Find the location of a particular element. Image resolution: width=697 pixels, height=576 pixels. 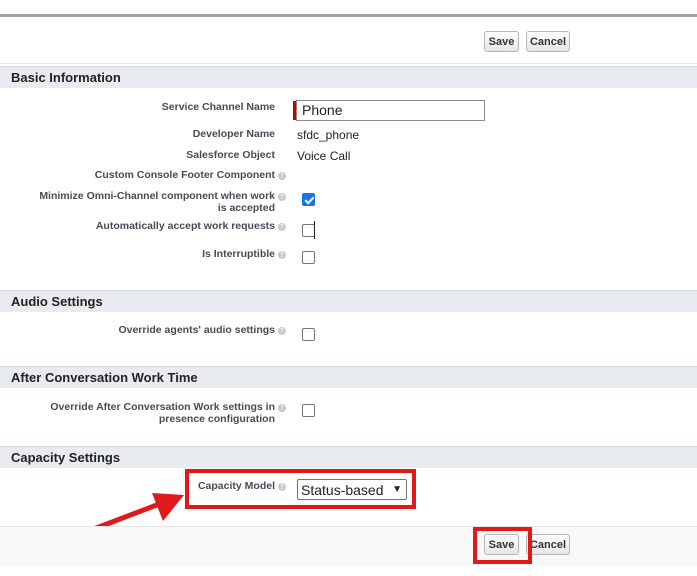

cancel-button-bottom: Cancel is located at coordinates (548, 544).